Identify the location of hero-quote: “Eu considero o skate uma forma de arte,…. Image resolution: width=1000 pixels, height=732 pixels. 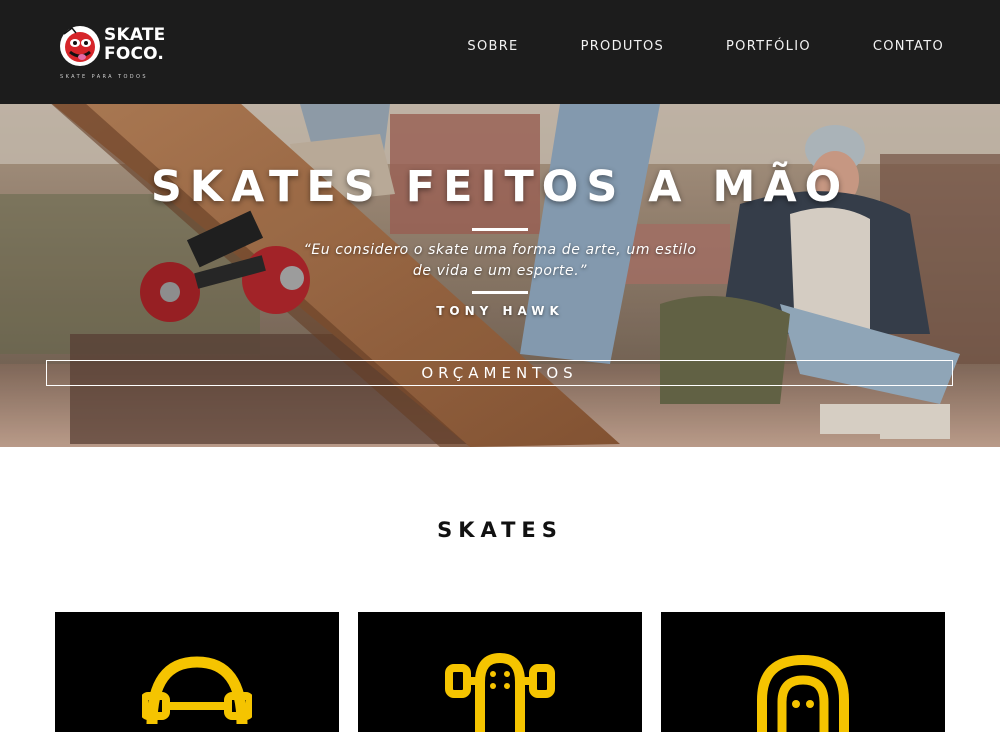
(500, 260).